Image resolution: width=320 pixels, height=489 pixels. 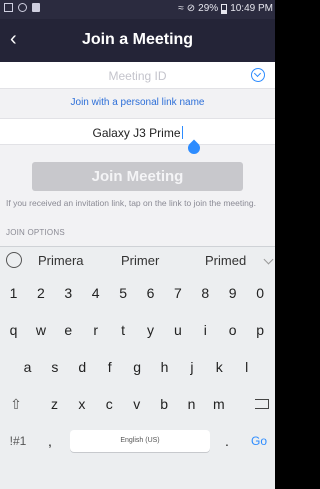 I want to click on number-key-6: 6, so click(x=150, y=293).